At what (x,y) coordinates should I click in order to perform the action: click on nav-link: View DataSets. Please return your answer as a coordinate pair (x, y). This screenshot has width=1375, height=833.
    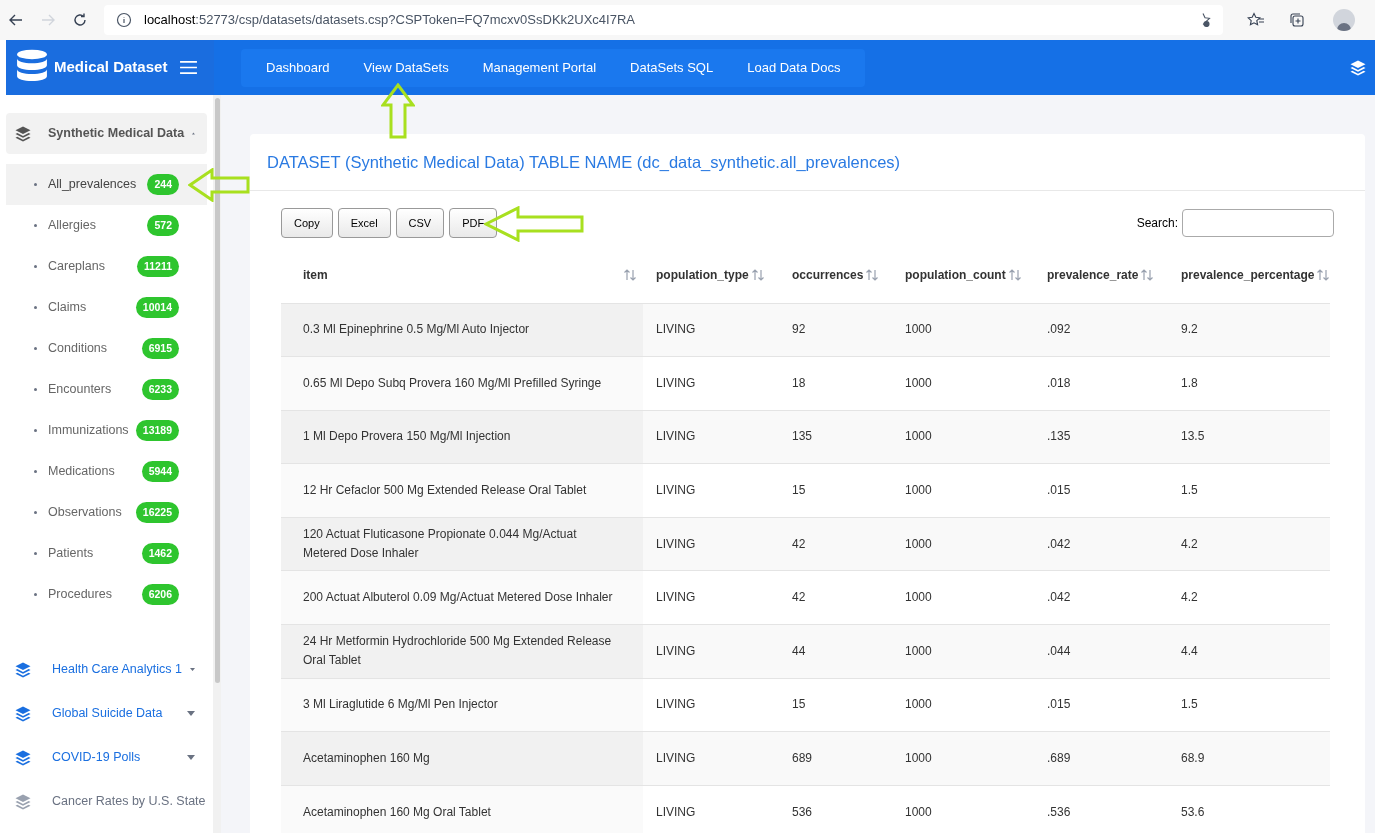
    Looking at the image, I should click on (406, 67).